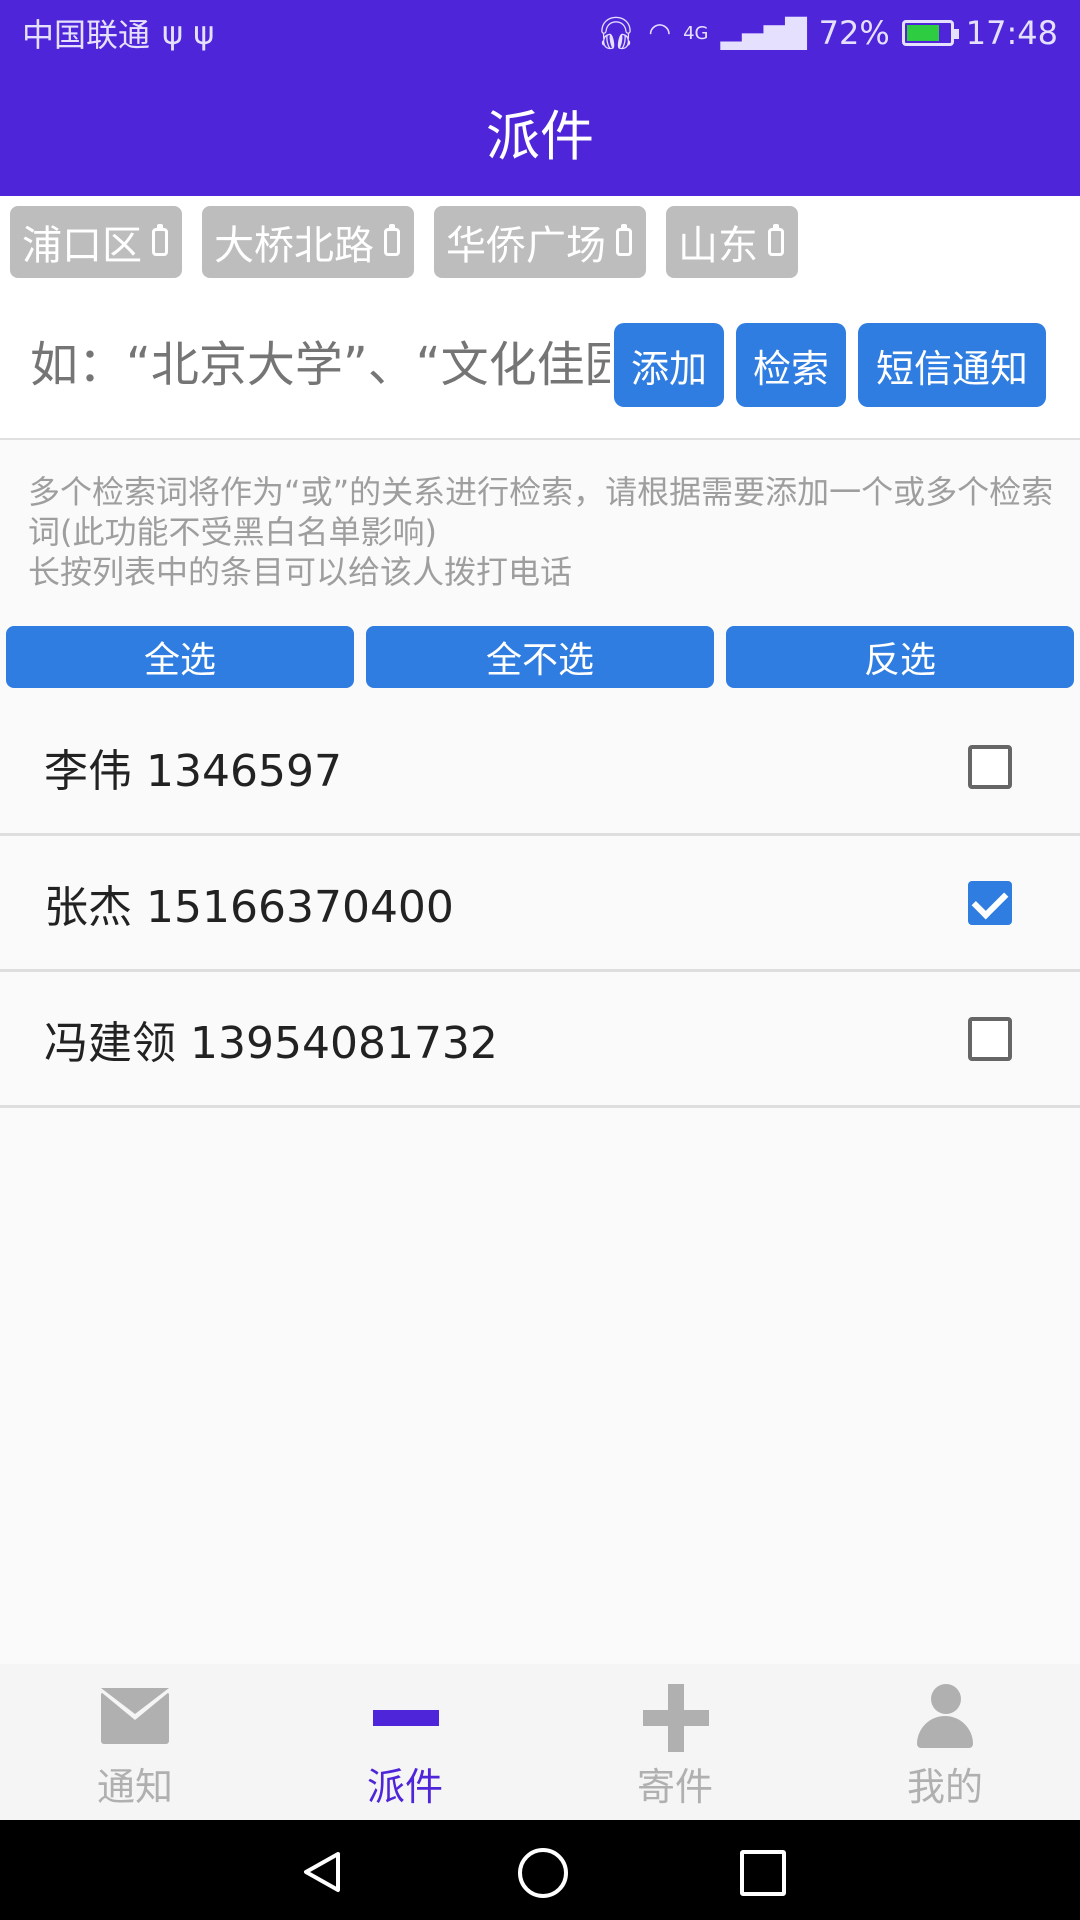 Image resolution: width=1080 pixels, height=1920 pixels. What do you see at coordinates (900, 657) in the screenshot?
I see `invert-selection-button: 反选` at bounding box center [900, 657].